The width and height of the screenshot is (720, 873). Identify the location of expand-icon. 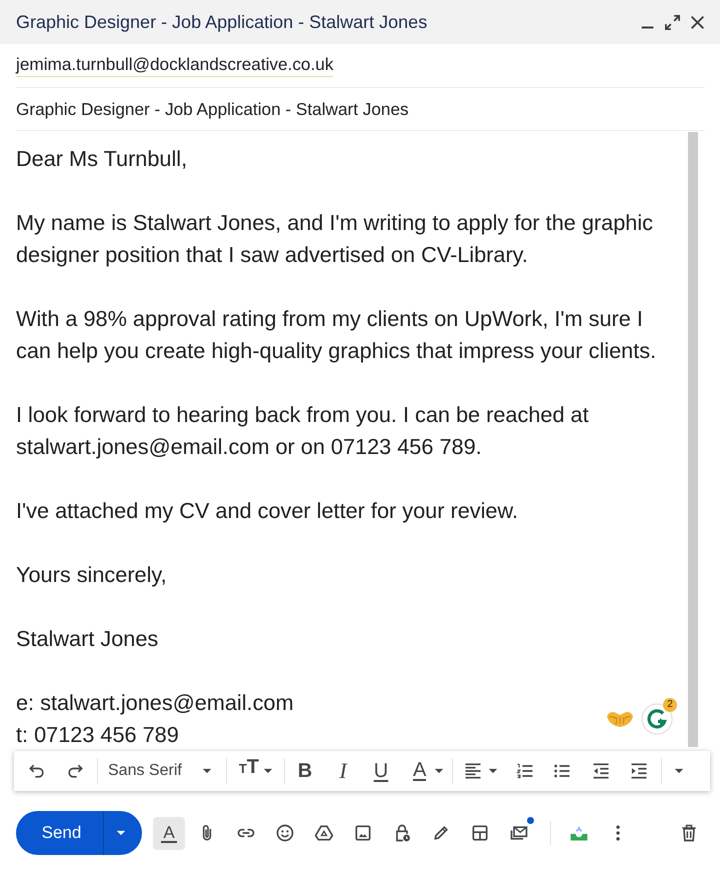
(672, 22).